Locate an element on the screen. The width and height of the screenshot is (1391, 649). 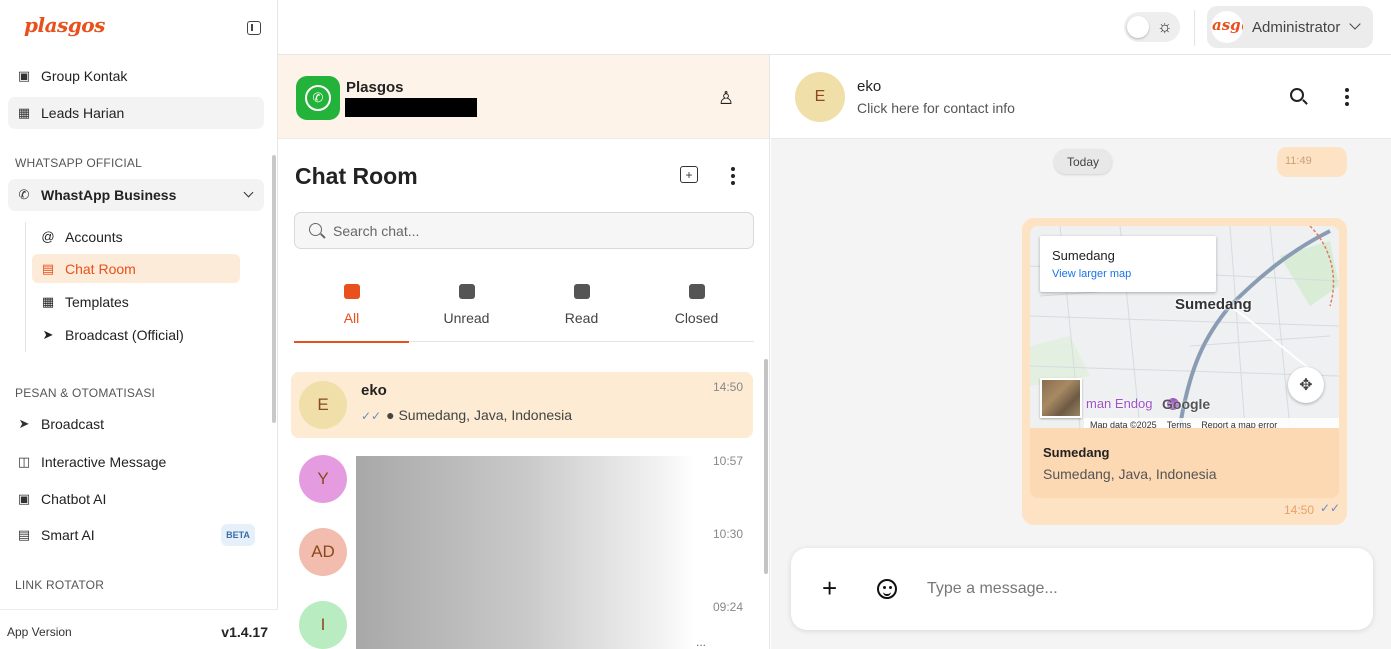
map-terms-link: Terms is located at coordinates (1179, 424).